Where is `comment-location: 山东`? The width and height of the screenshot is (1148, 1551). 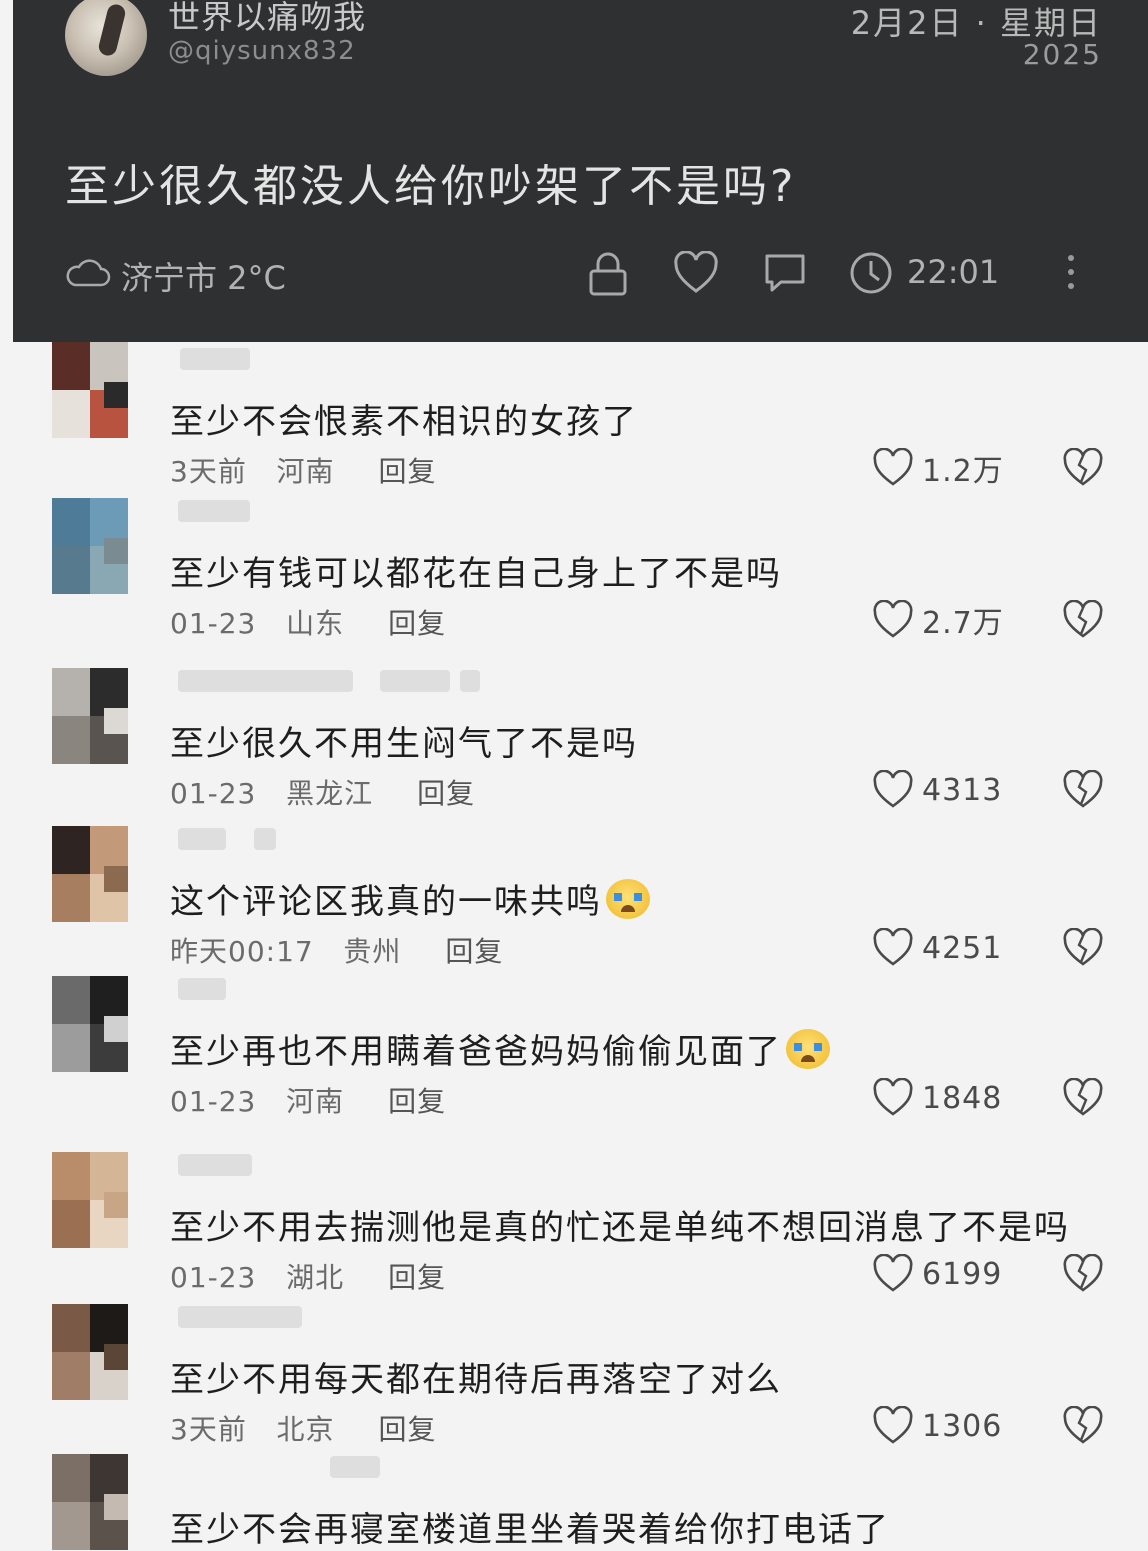 comment-location: 山东 is located at coordinates (315, 623).